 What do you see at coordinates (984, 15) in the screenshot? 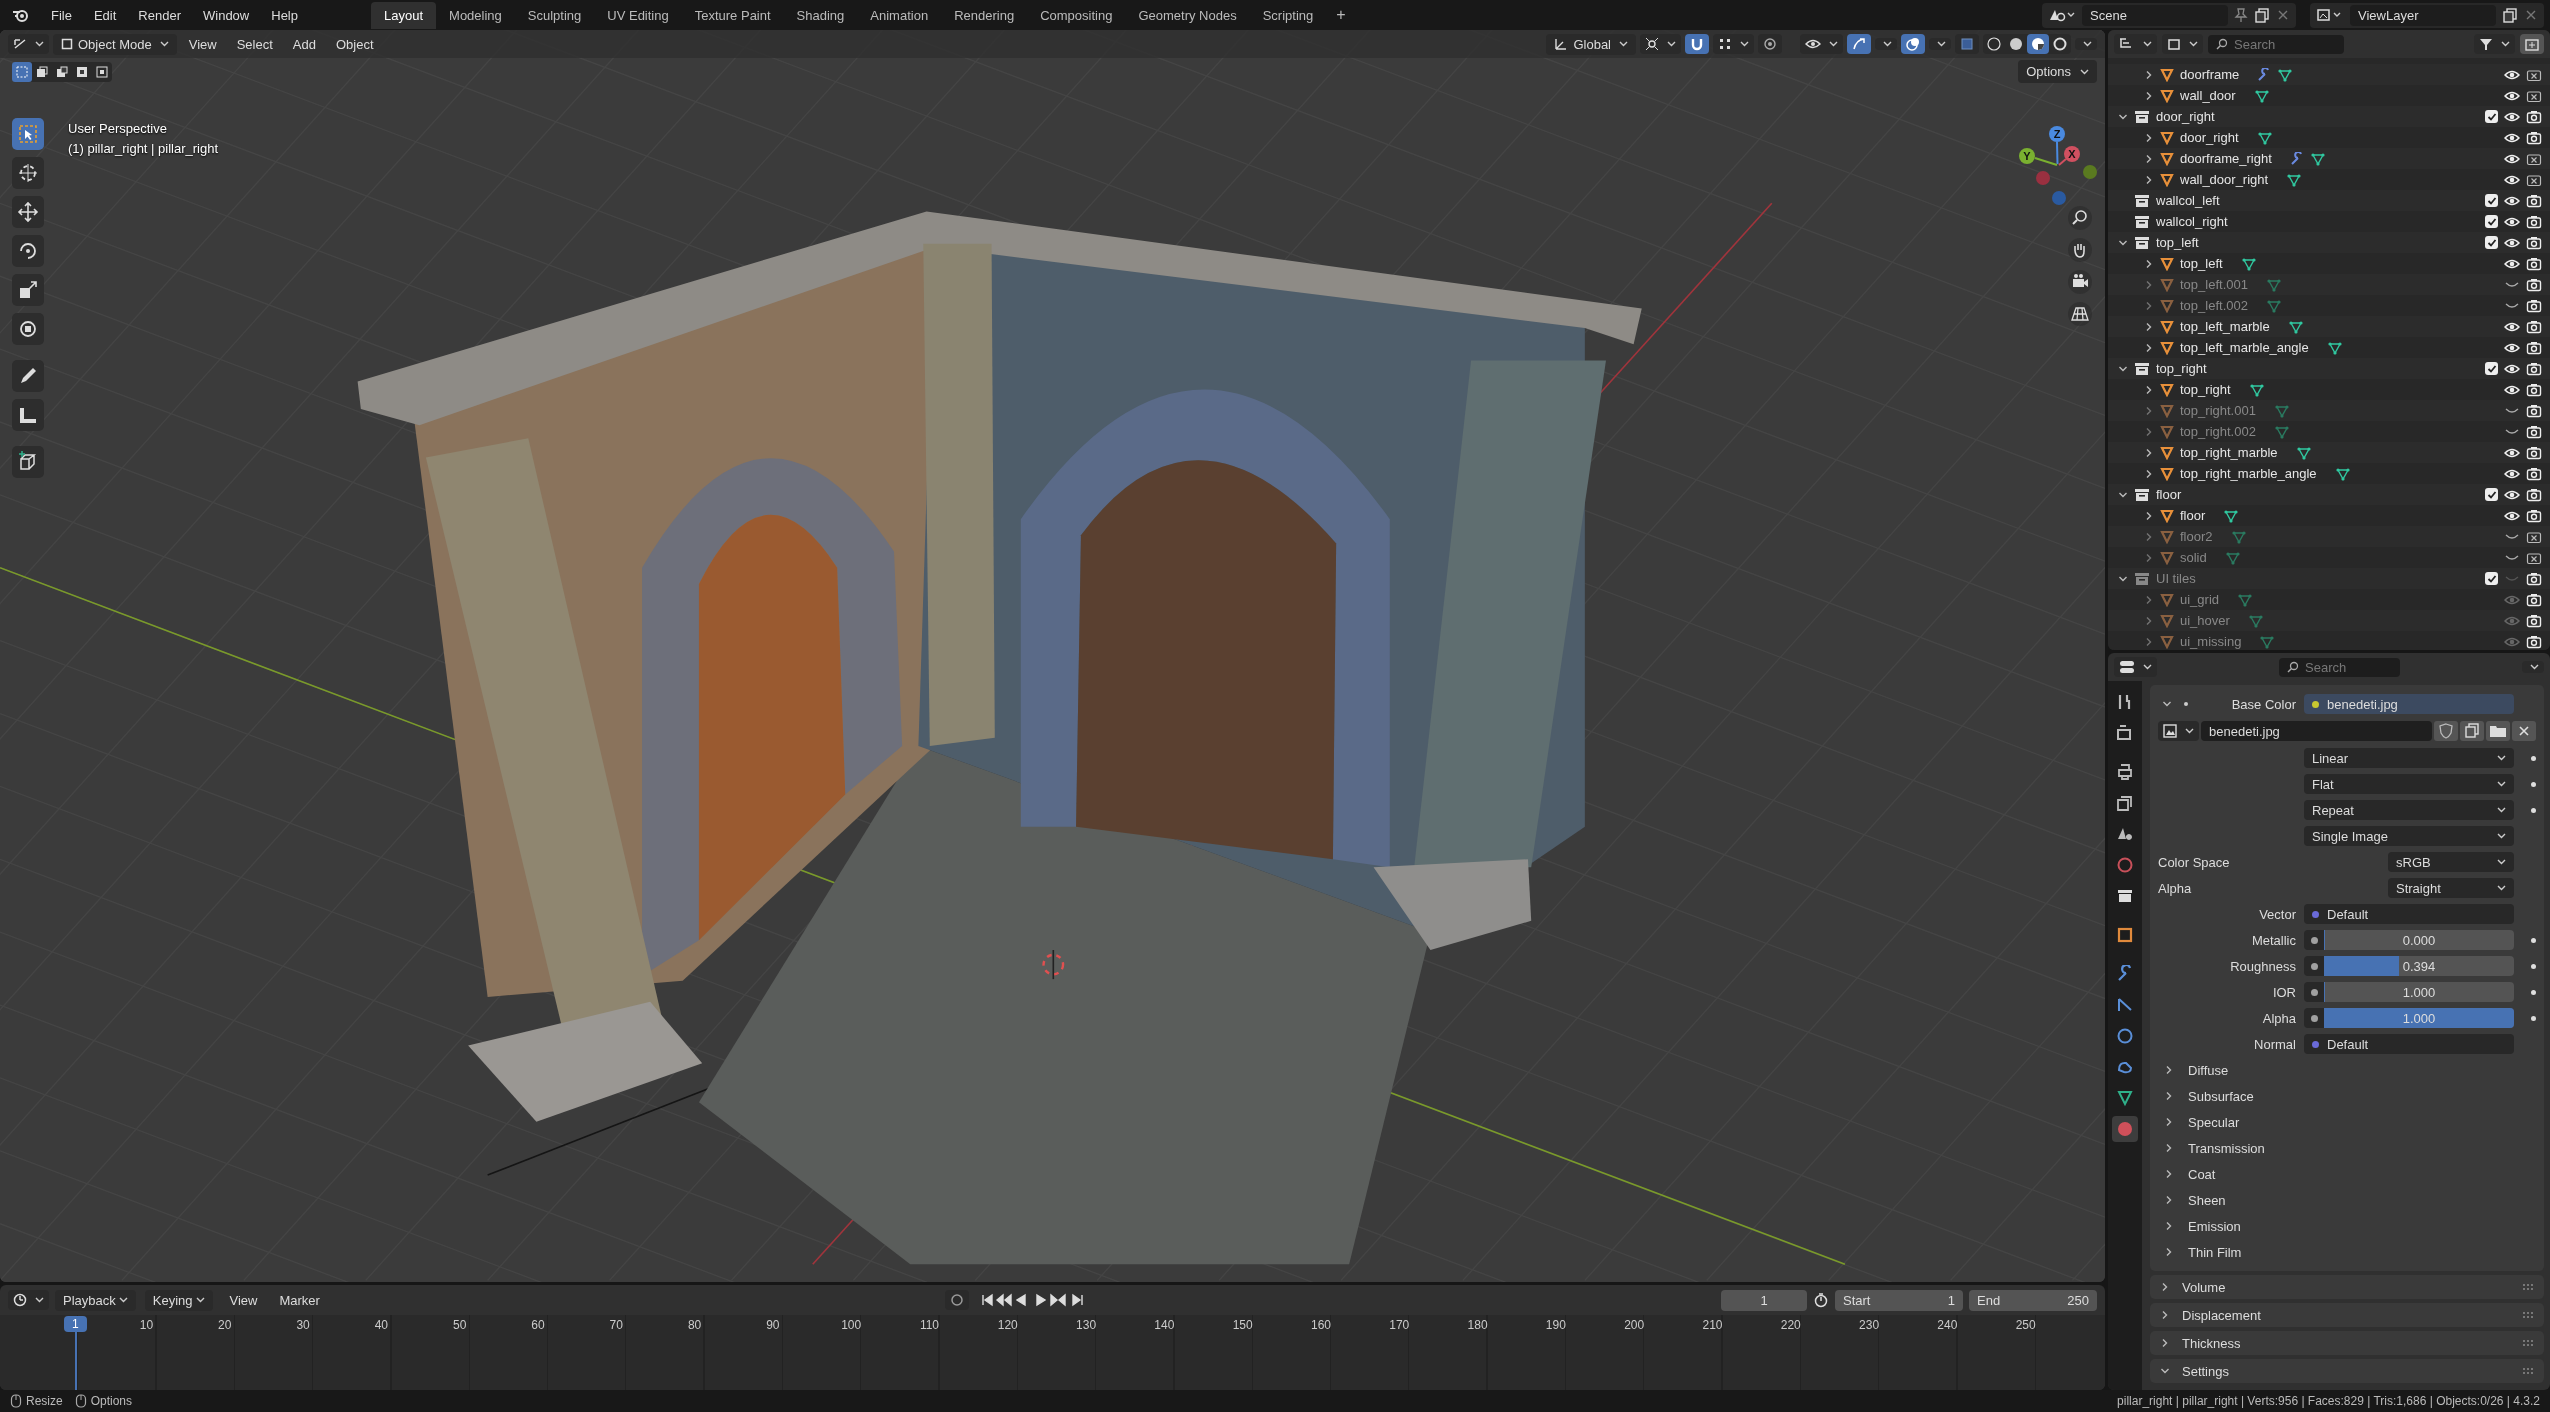
I see `workspace-tab: Rendering` at bounding box center [984, 15].